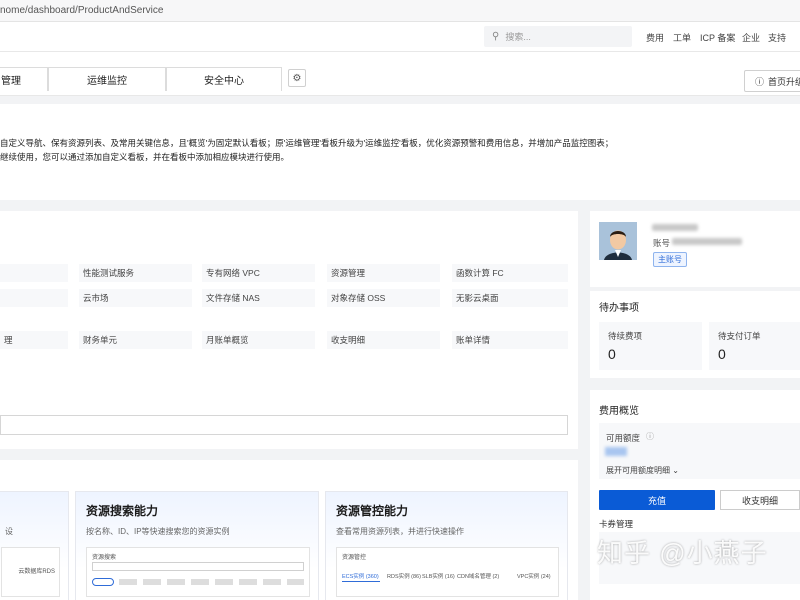 The width and height of the screenshot is (800, 600). I want to click on tab-label: 管理, so click(11, 81).